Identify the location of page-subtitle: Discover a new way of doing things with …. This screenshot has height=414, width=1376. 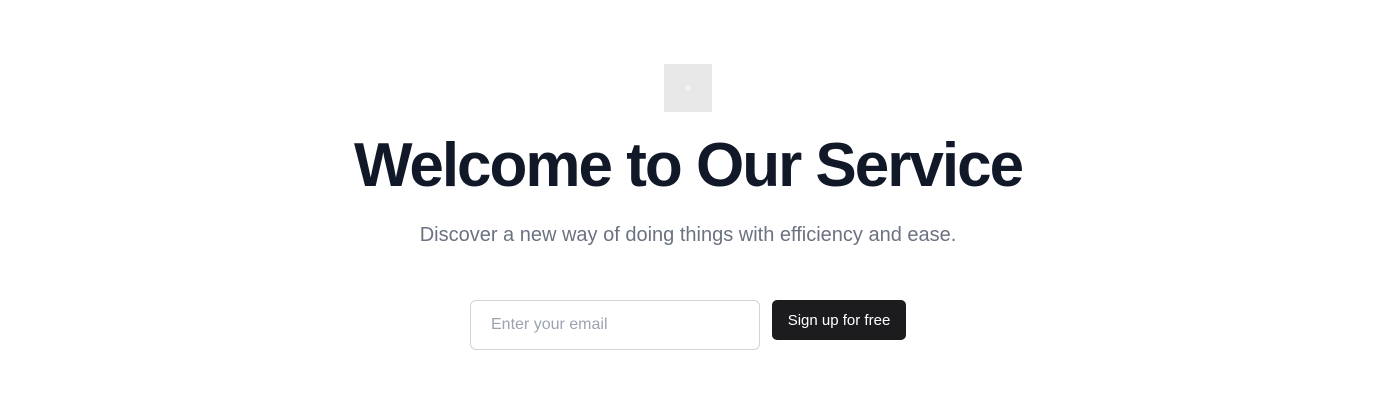
(688, 235).